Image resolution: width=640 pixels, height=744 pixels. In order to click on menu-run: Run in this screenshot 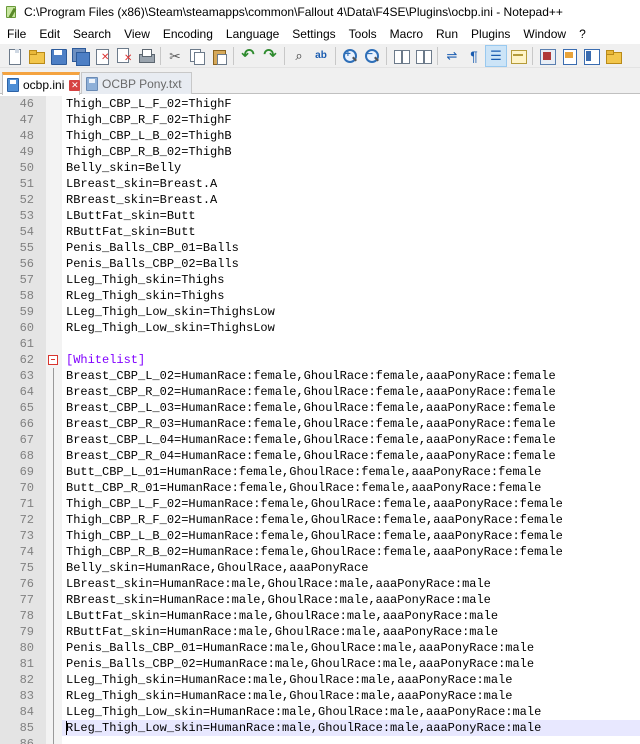, I will do `click(446, 34)`.